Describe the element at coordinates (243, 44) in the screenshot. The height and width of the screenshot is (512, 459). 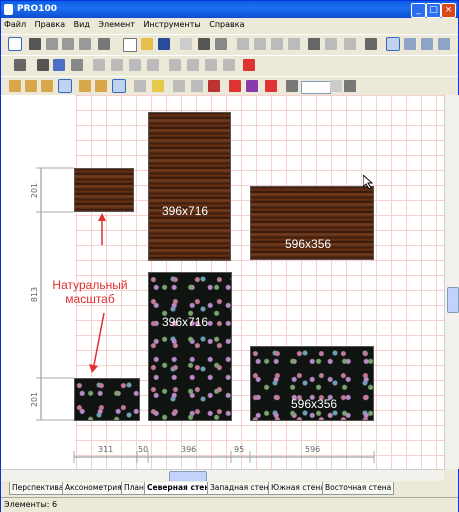
I see `delete-icon` at that location.